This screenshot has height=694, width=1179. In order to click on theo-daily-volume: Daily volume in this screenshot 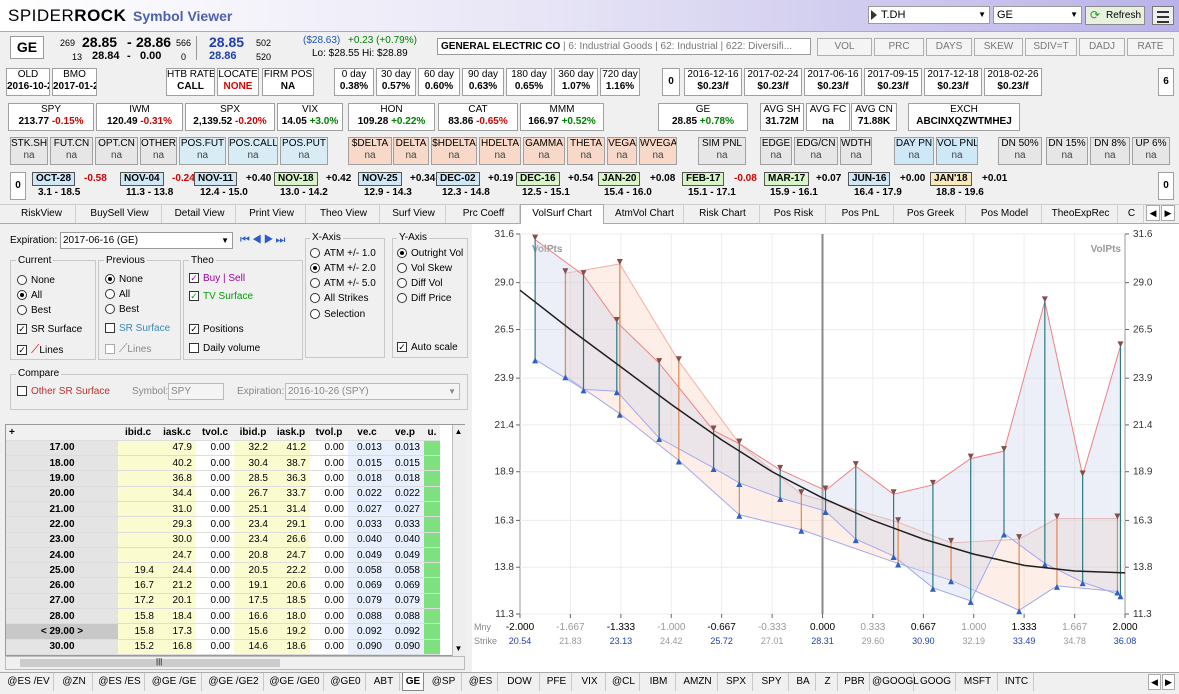, I will do `click(224, 348)`.